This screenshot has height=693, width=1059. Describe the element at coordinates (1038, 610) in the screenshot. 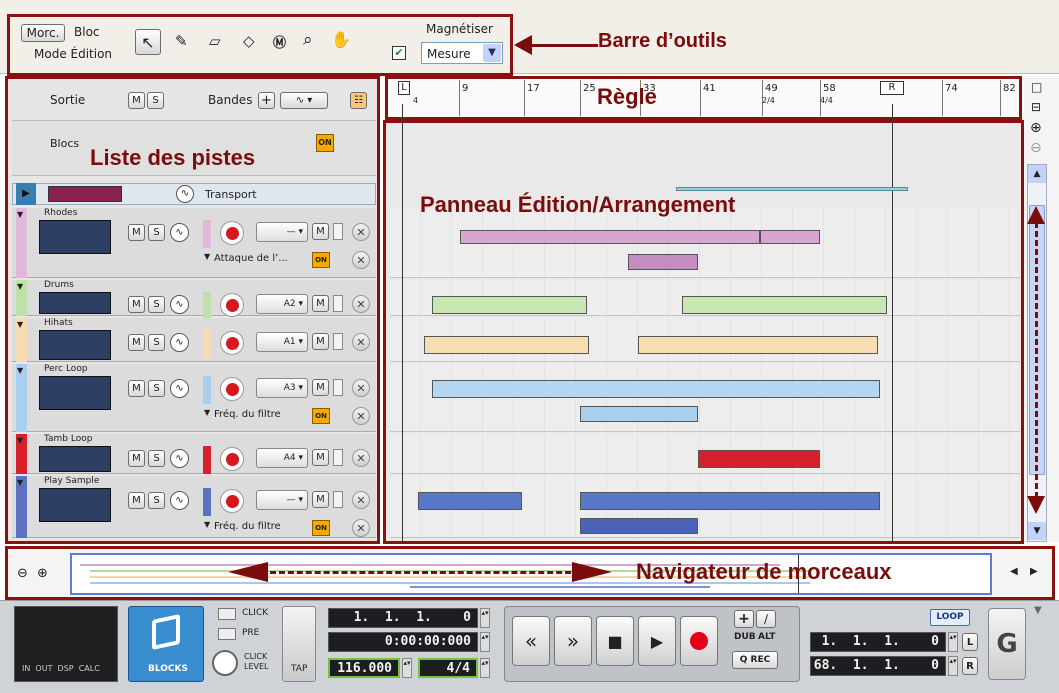

I see `panel-menu-icon: ▼` at that location.